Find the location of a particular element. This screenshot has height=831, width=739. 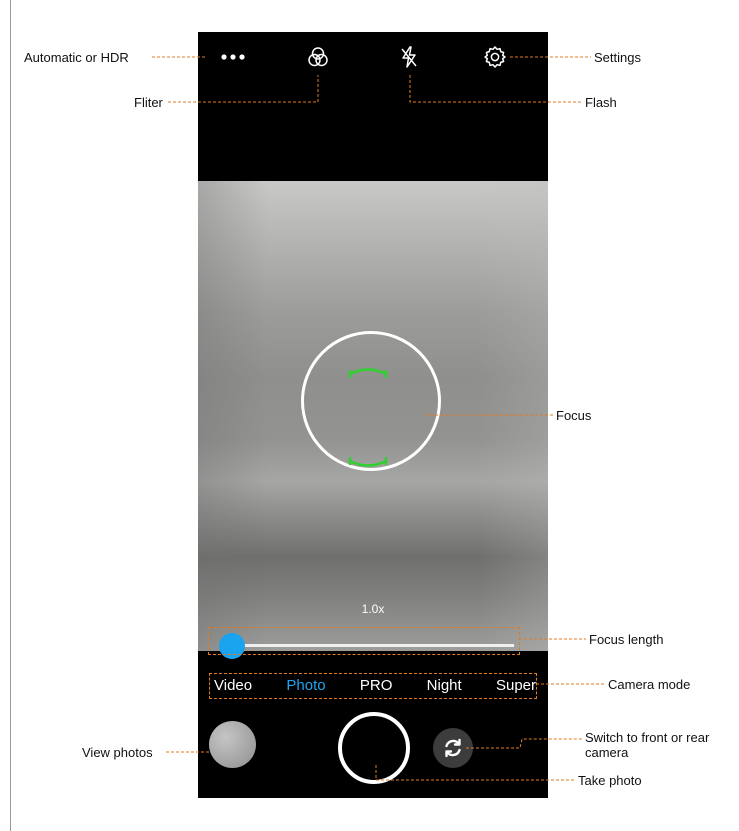

callout-view-photos: View photos is located at coordinates (117, 752).